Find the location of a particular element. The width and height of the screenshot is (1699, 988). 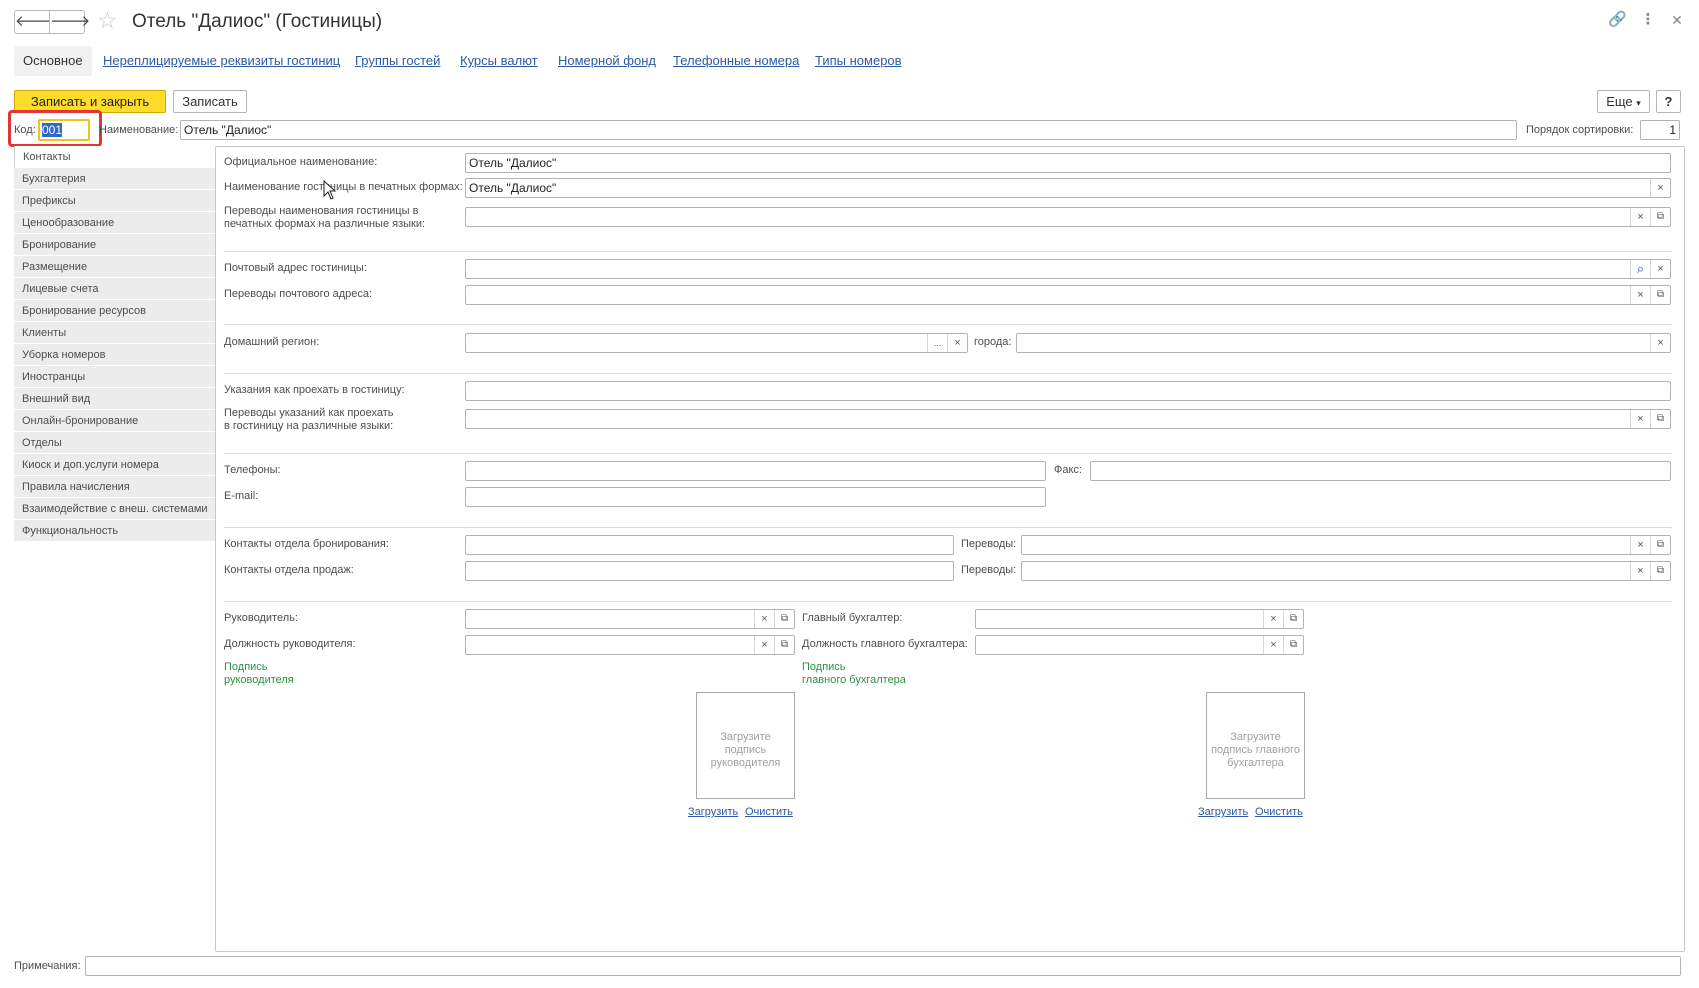

tab-phone-numbers: Телефонные номера is located at coordinates (736, 61).